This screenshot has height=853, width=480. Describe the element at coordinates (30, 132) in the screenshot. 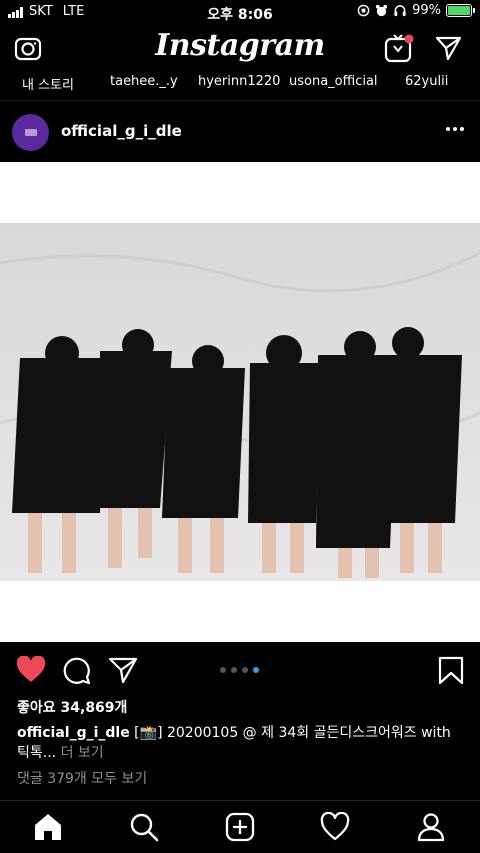

I see `avatar` at that location.